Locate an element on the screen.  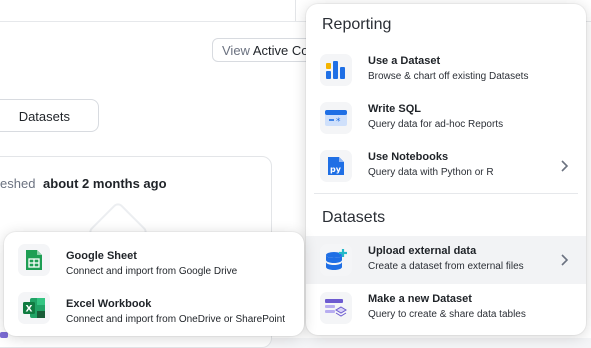
database-add-icon is located at coordinates (336, 260).